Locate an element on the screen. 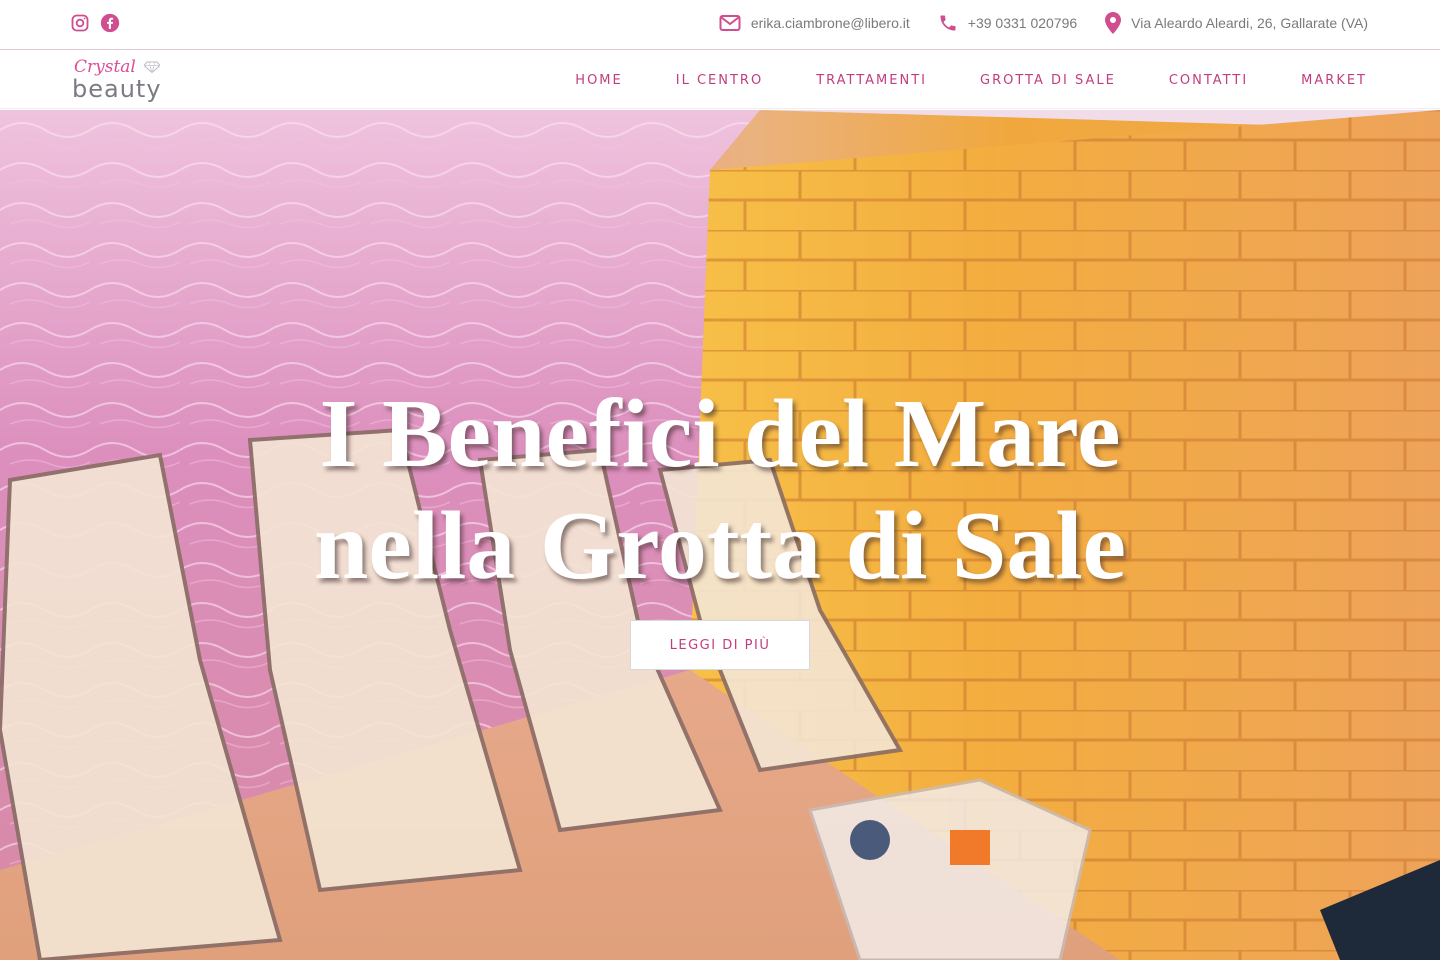 The height and width of the screenshot is (960, 1440). leggi-di-piu-button: LEGGI DI PIÙ is located at coordinates (720, 645).